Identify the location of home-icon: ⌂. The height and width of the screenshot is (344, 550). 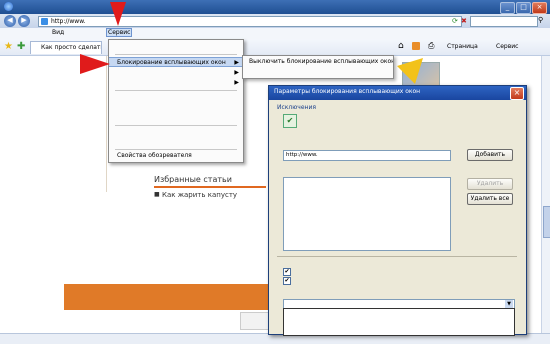
(401, 46).